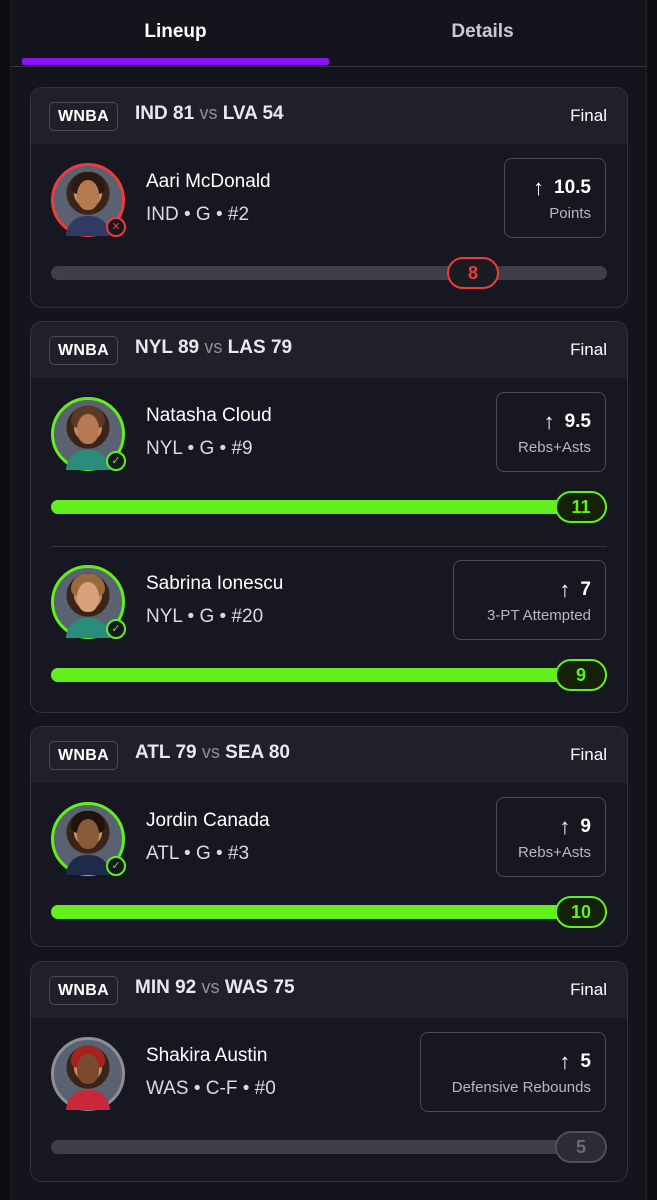  I want to click on matchup-score: IND 81 vs LVA 54, so click(209, 113).